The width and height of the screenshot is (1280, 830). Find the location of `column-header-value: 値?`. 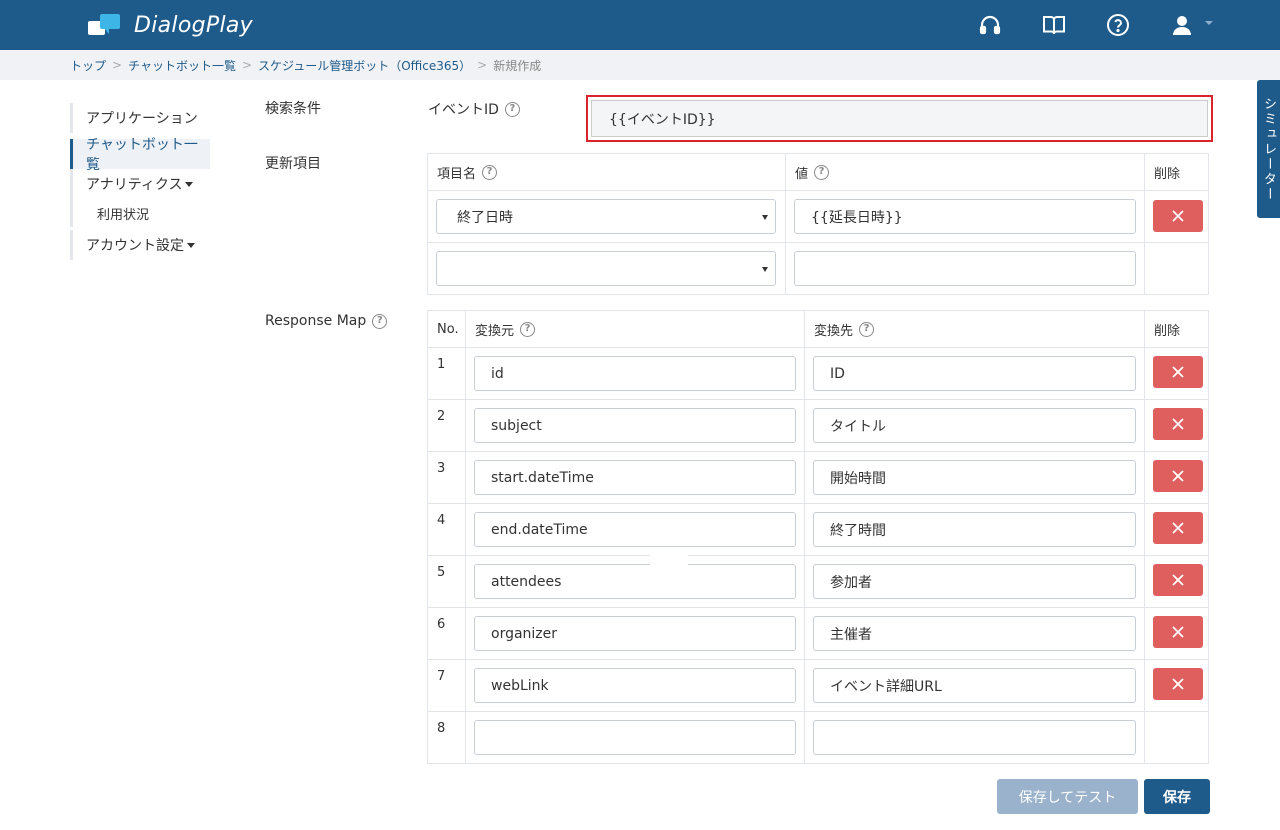

column-header-value: 値? is located at coordinates (965, 172).